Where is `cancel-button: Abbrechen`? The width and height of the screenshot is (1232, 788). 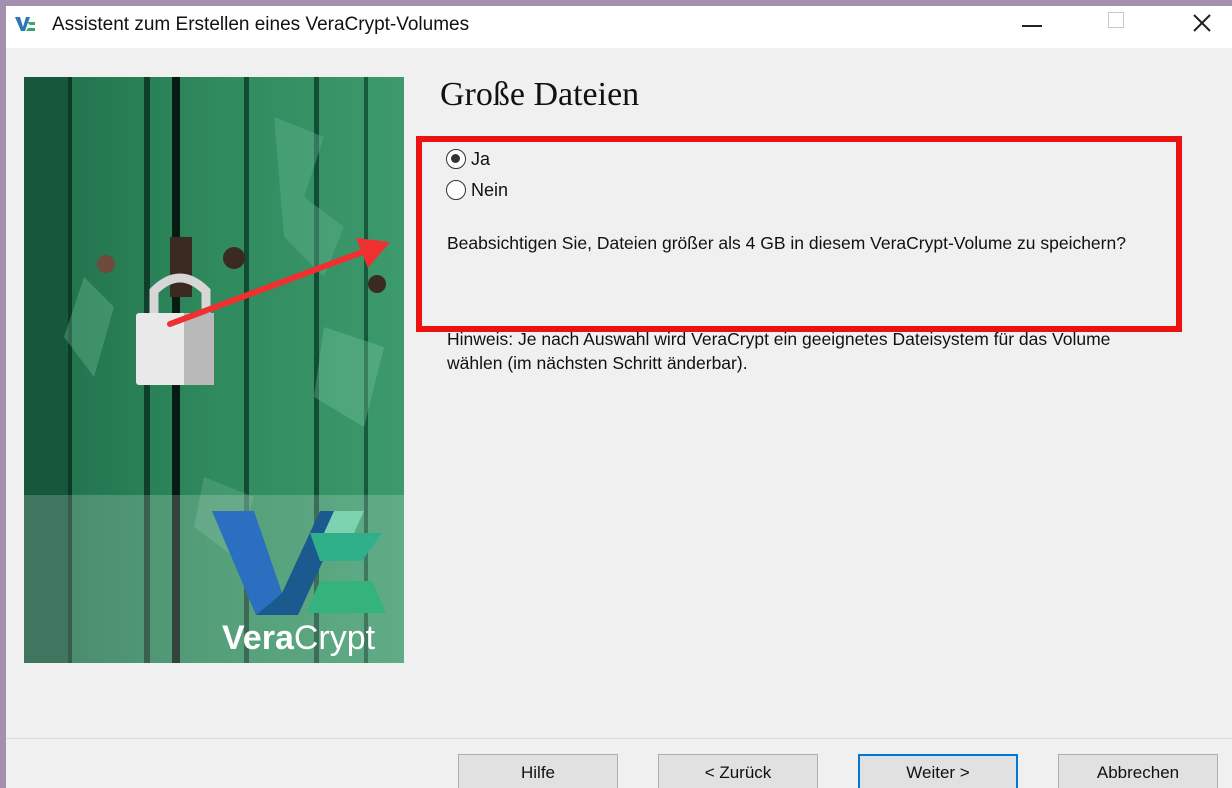
cancel-button: Abbrechen is located at coordinates (1138, 771).